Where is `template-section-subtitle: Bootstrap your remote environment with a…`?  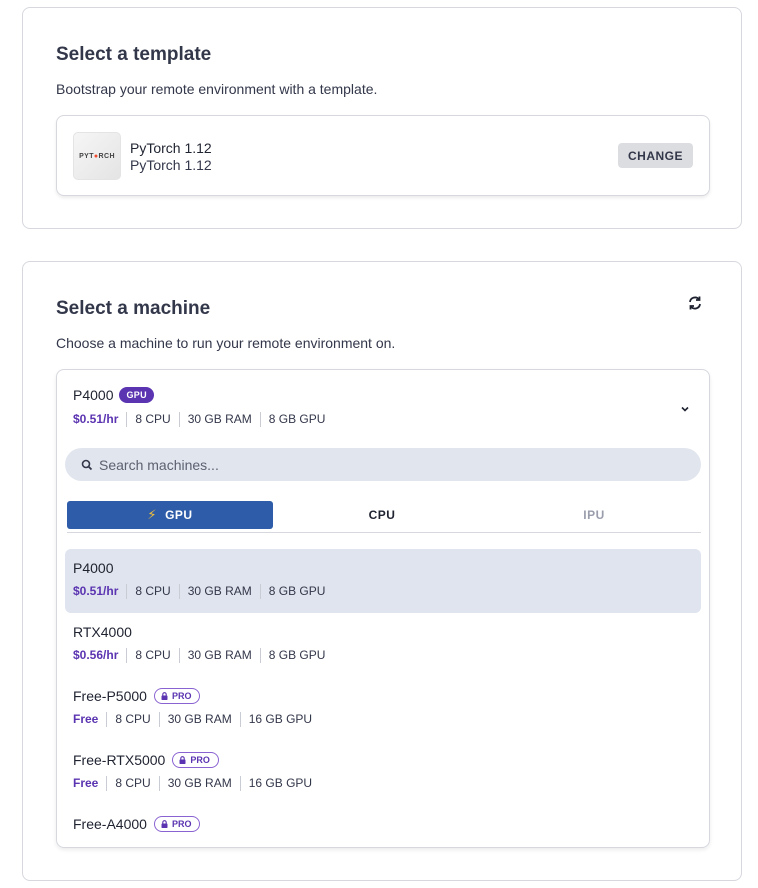 template-section-subtitle: Bootstrap your remote environment with a… is located at coordinates (217, 89).